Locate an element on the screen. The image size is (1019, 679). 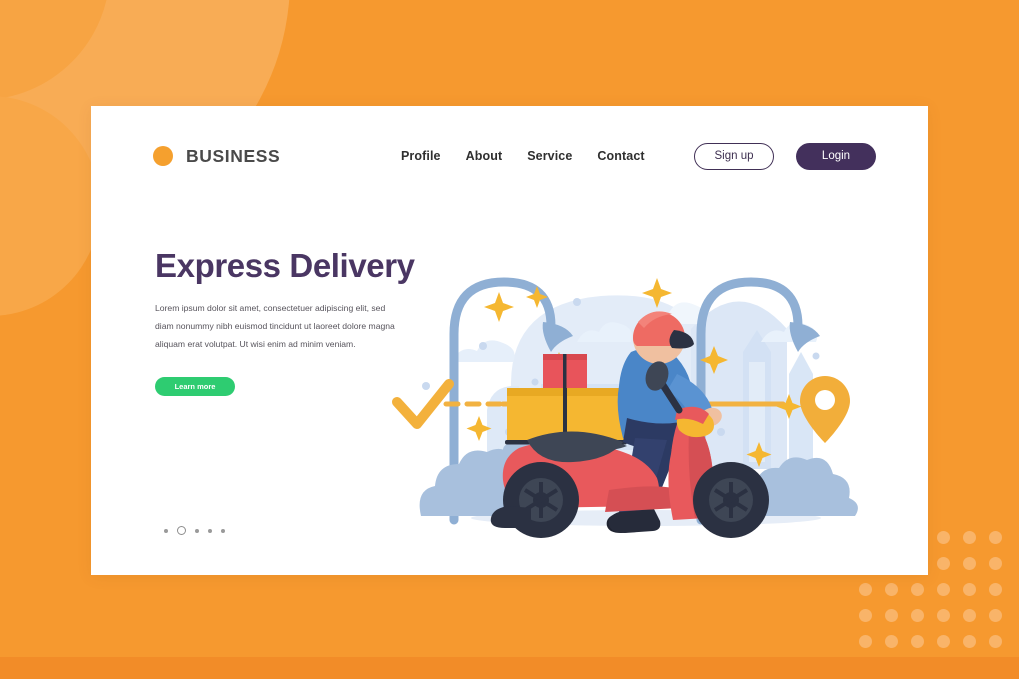
parcel-box-red is located at coordinates (565, 371).